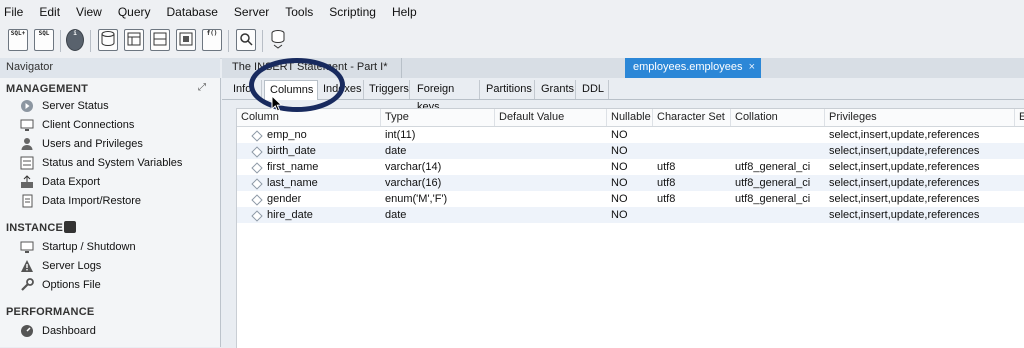  Describe the element at coordinates (438, 117) in the screenshot. I see `column-header-type: Type` at that location.